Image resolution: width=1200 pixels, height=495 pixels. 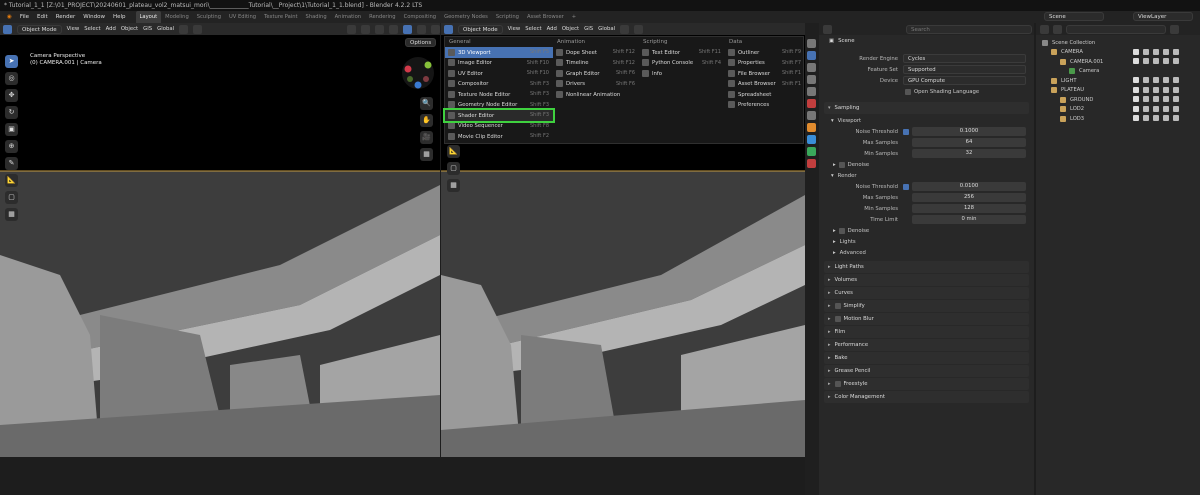 I want to click on menu-gis: GIS, so click(x=147, y=29).